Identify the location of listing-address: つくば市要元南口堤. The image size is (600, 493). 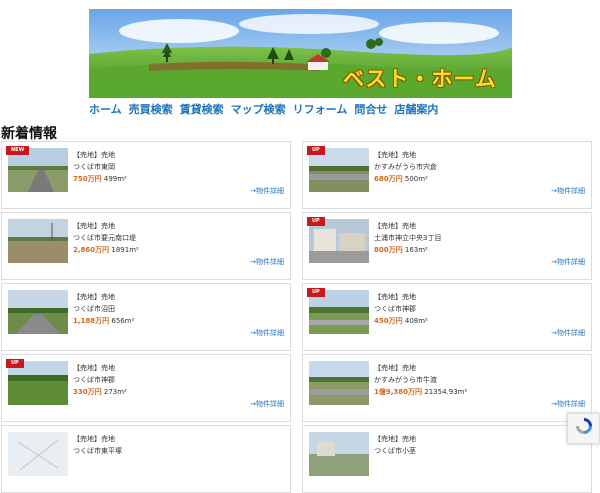
(104, 238).